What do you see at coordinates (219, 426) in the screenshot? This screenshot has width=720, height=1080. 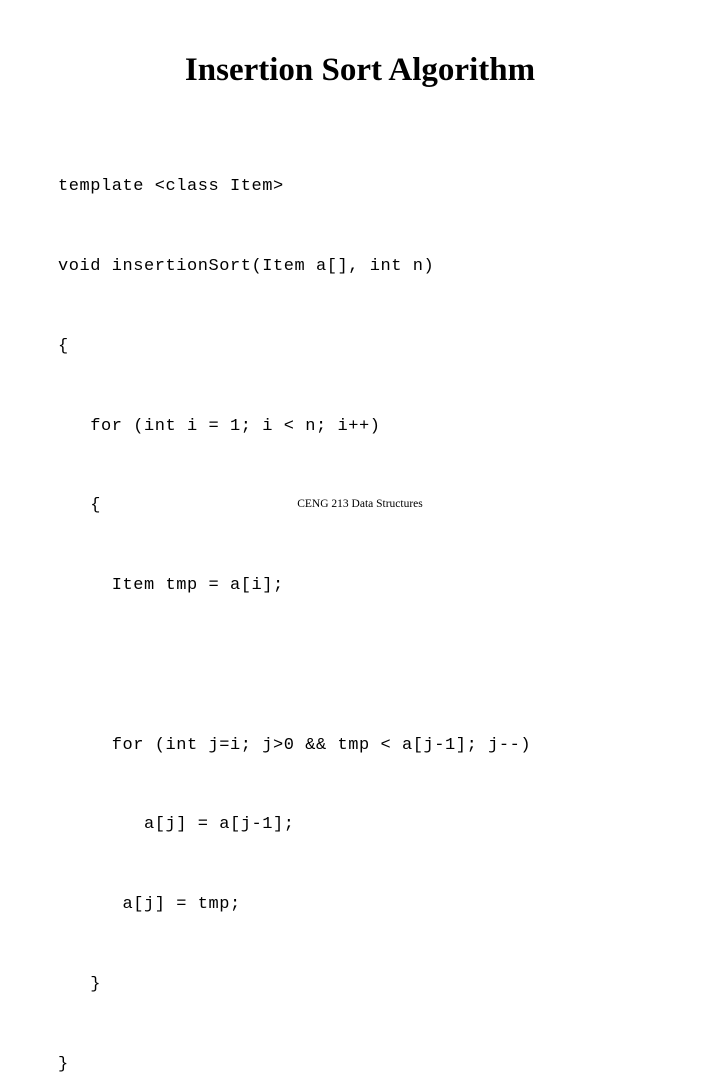 I see `code-line: for (int i = 1; i < n; i++)` at bounding box center [219, 426].